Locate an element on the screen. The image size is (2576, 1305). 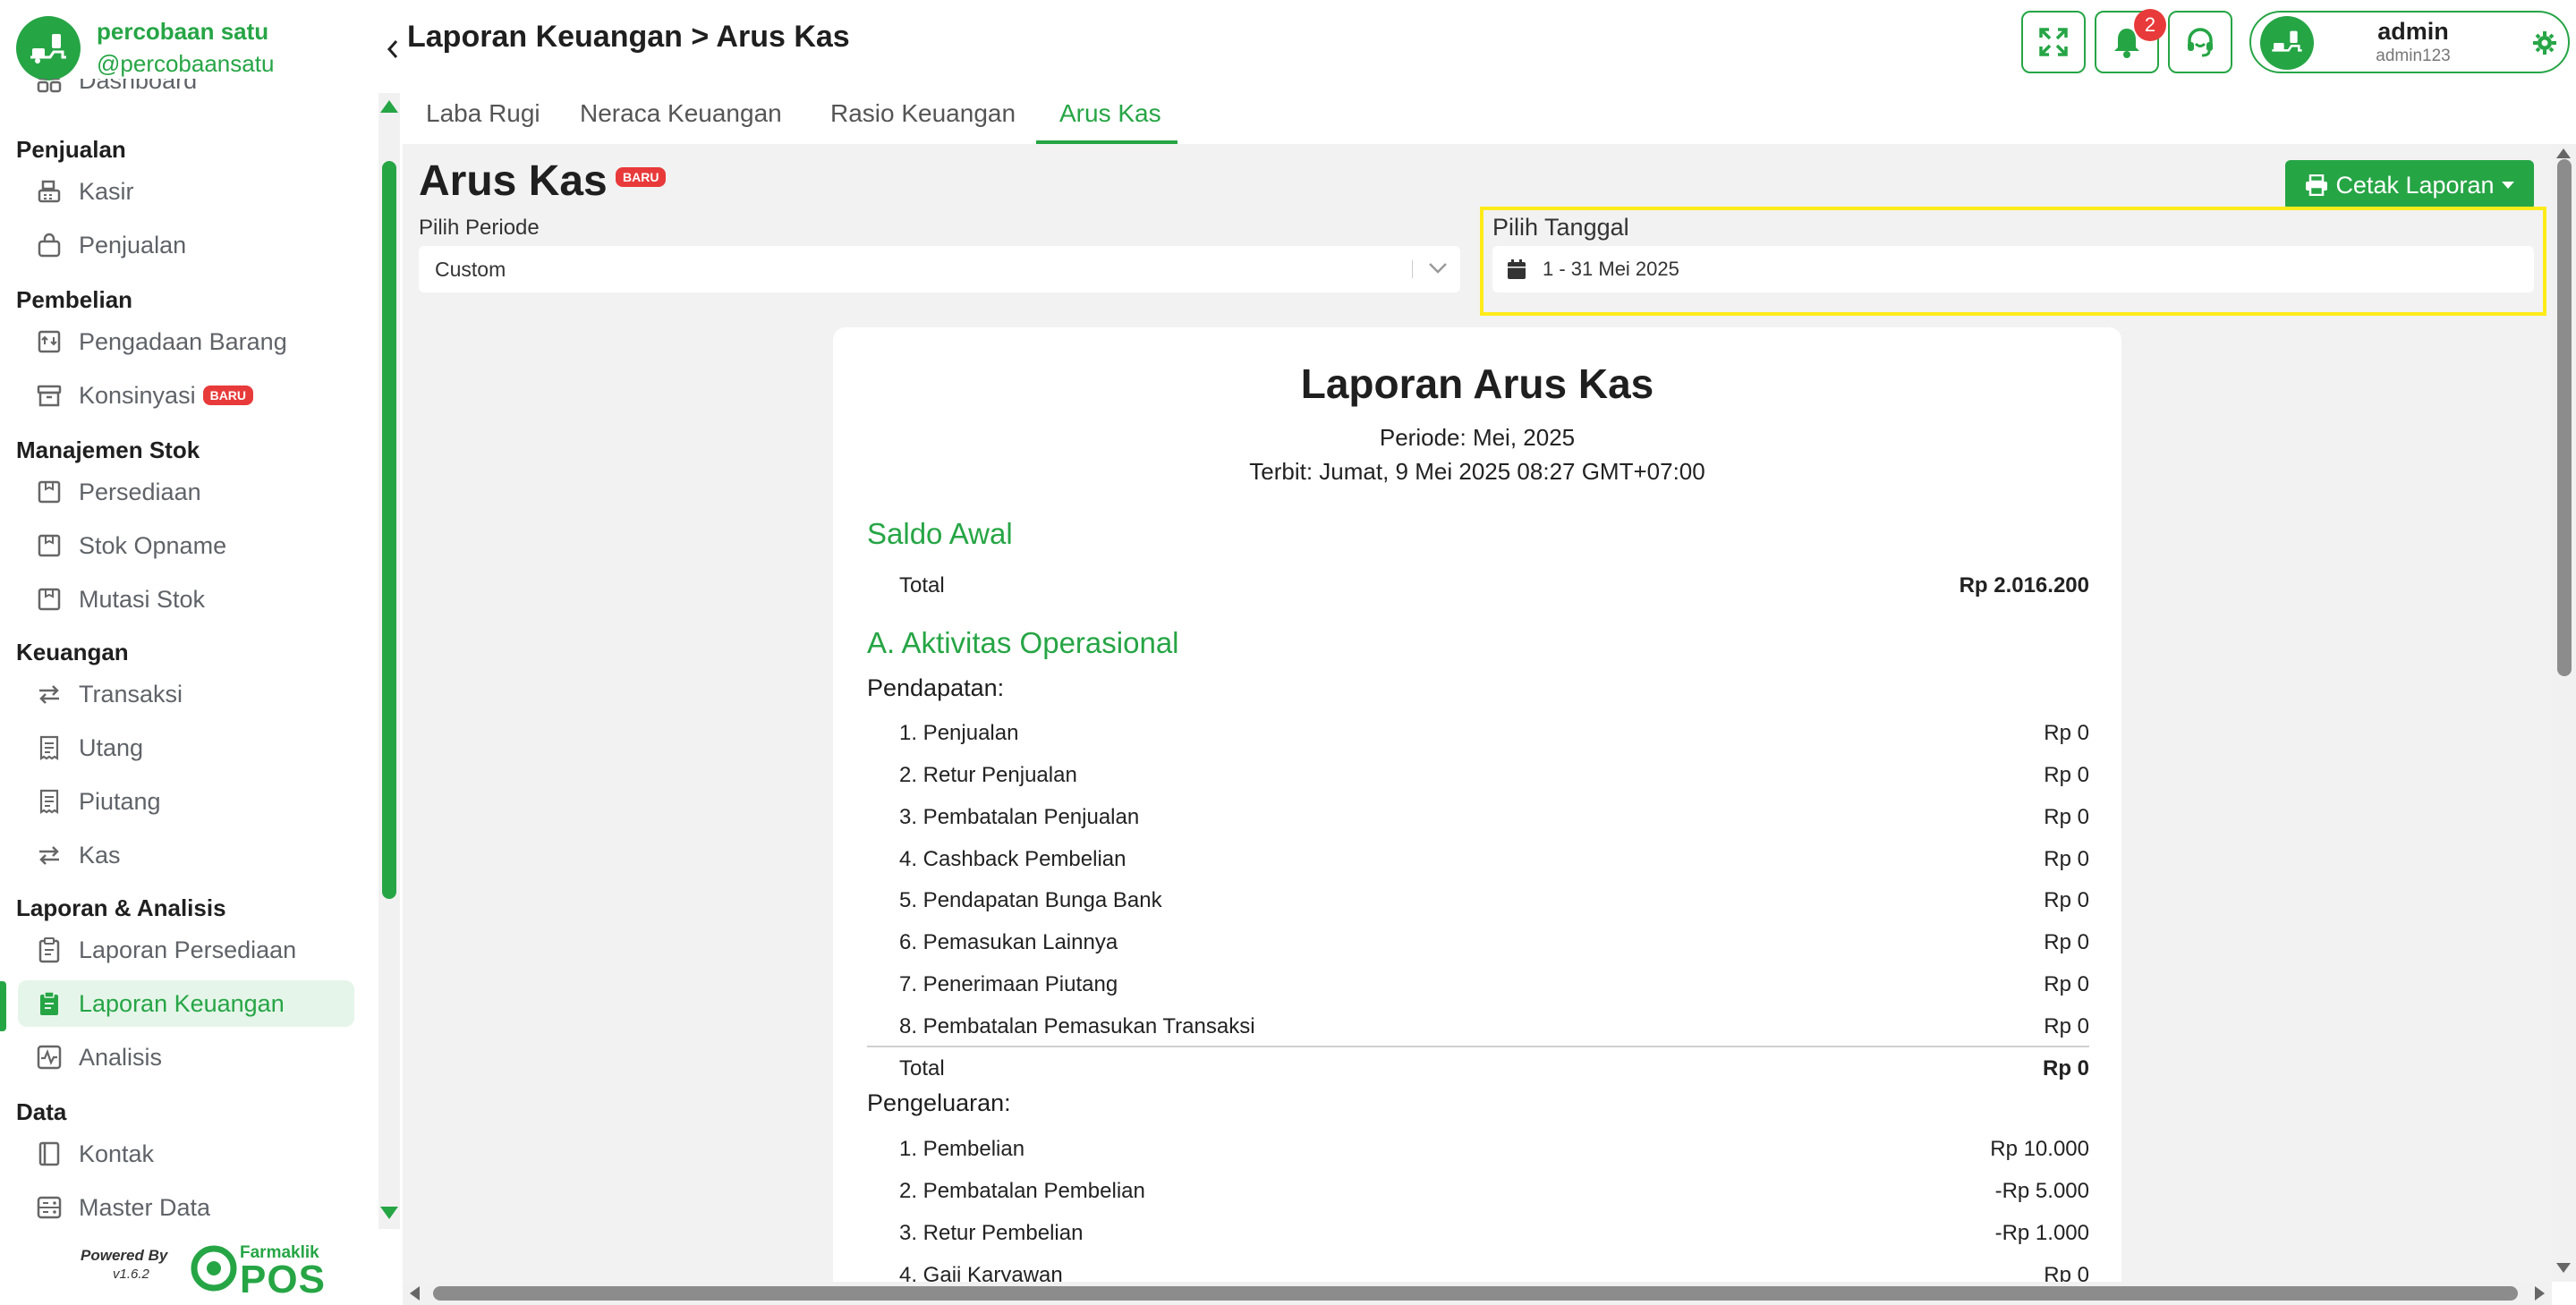
section-penjualan: Penjualan is located at coordinates (71, 149).